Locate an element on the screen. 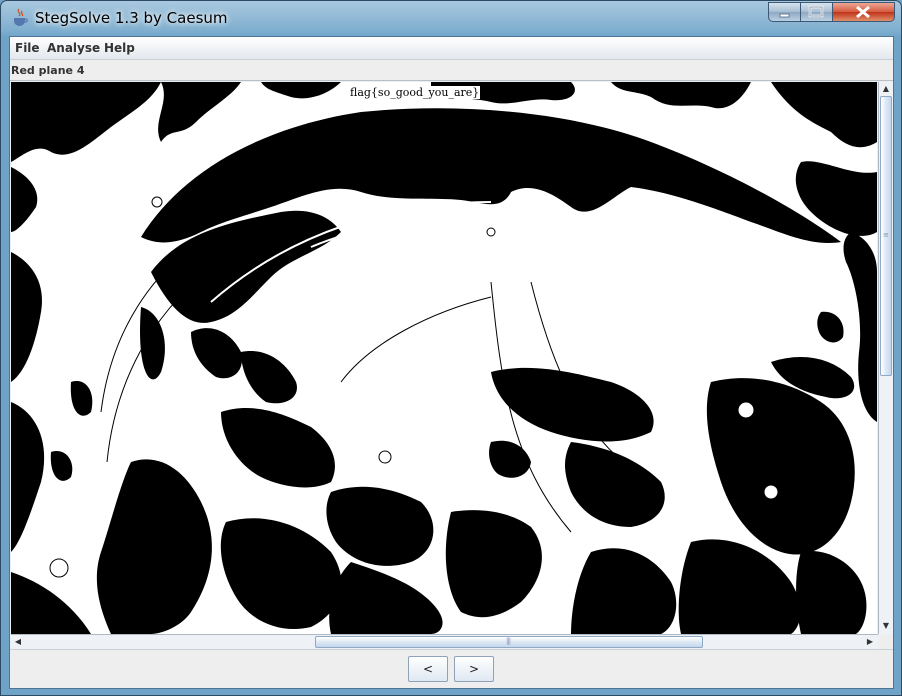 The height and width of the screenshot is (696, 902). close-button is located at coordinates (864, 12).